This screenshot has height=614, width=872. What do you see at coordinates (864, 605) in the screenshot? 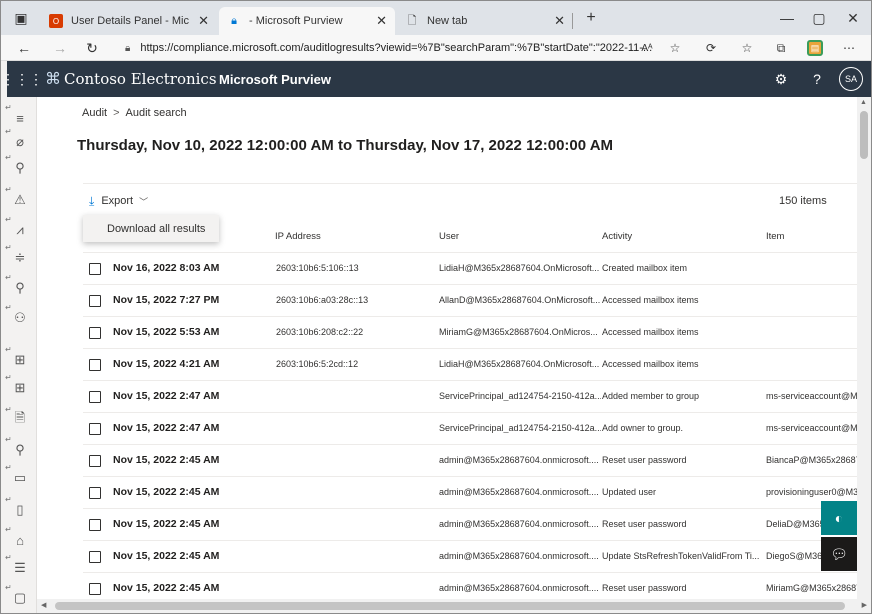
I see `scroll-right-icon: ▶` at bounding box center [864, 605].